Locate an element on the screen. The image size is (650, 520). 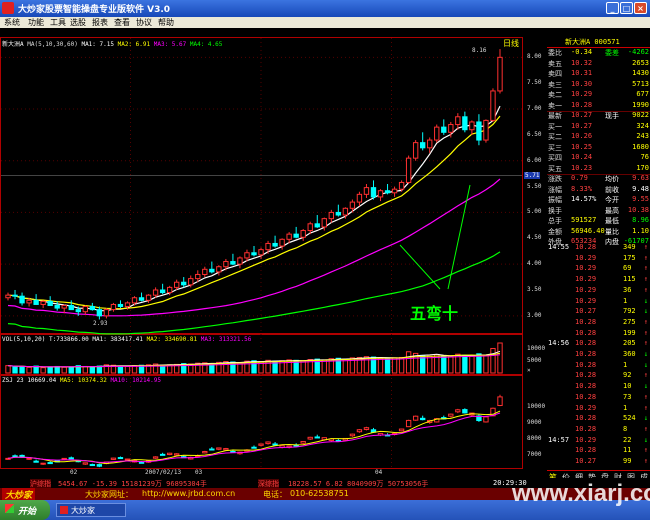
minimize-button: _ is located at coordinates (612, 8).